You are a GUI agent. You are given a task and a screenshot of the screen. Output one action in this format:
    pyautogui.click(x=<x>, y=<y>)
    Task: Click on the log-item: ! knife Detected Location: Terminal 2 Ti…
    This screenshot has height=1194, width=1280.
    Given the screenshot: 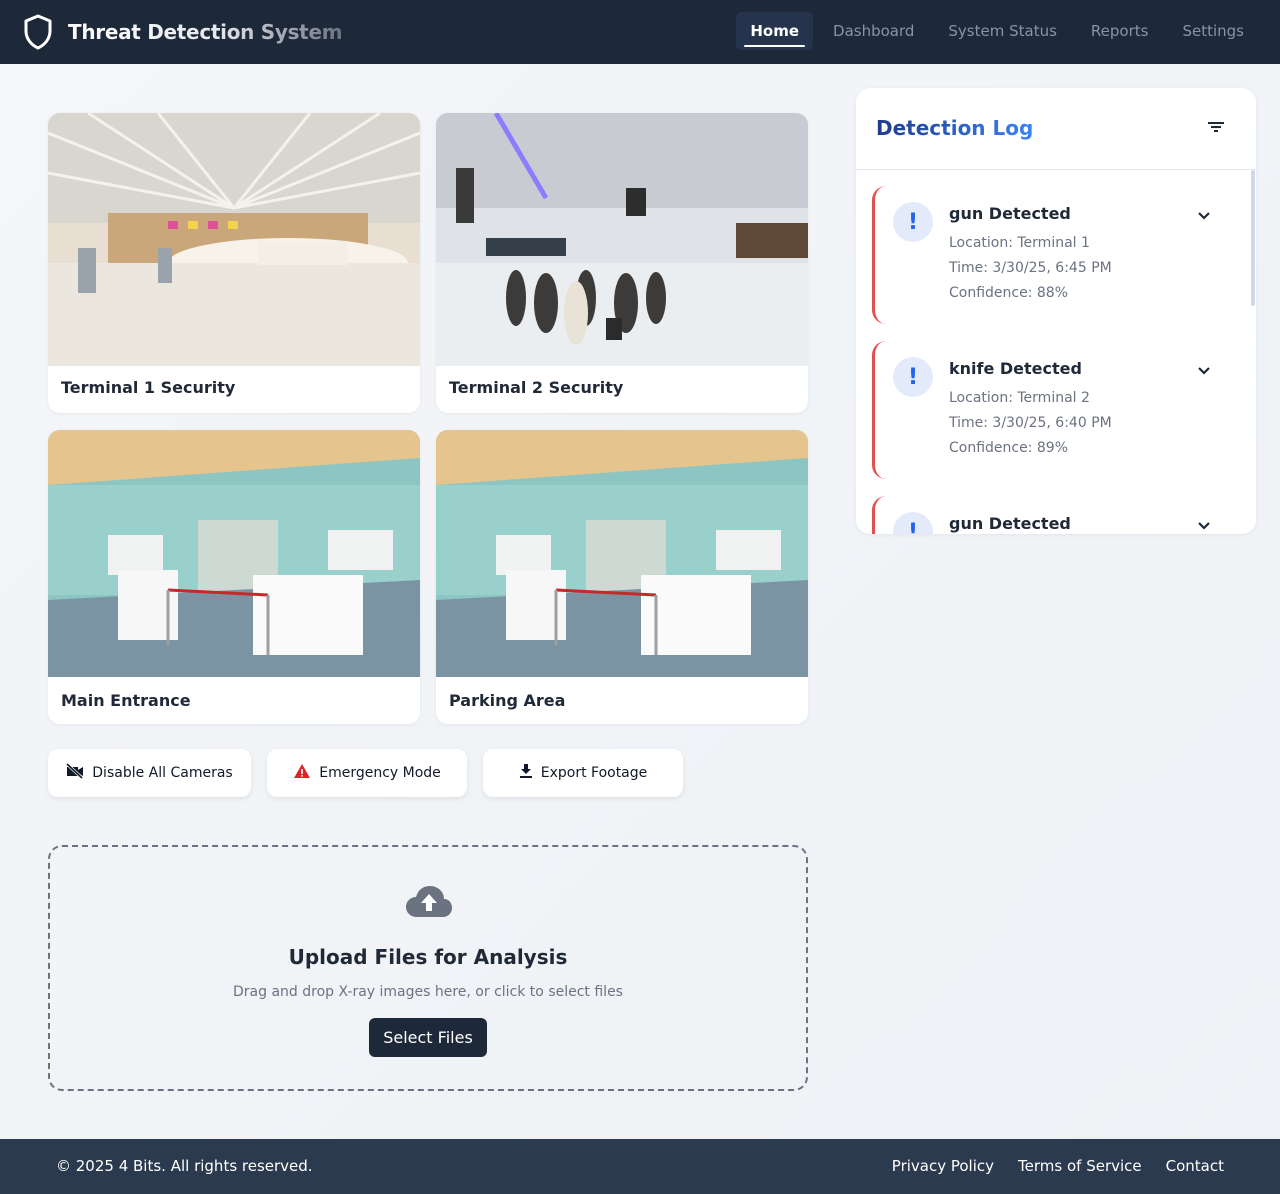 What is the action you would take?
    pyautogui.click(x=1042, y=410)
    